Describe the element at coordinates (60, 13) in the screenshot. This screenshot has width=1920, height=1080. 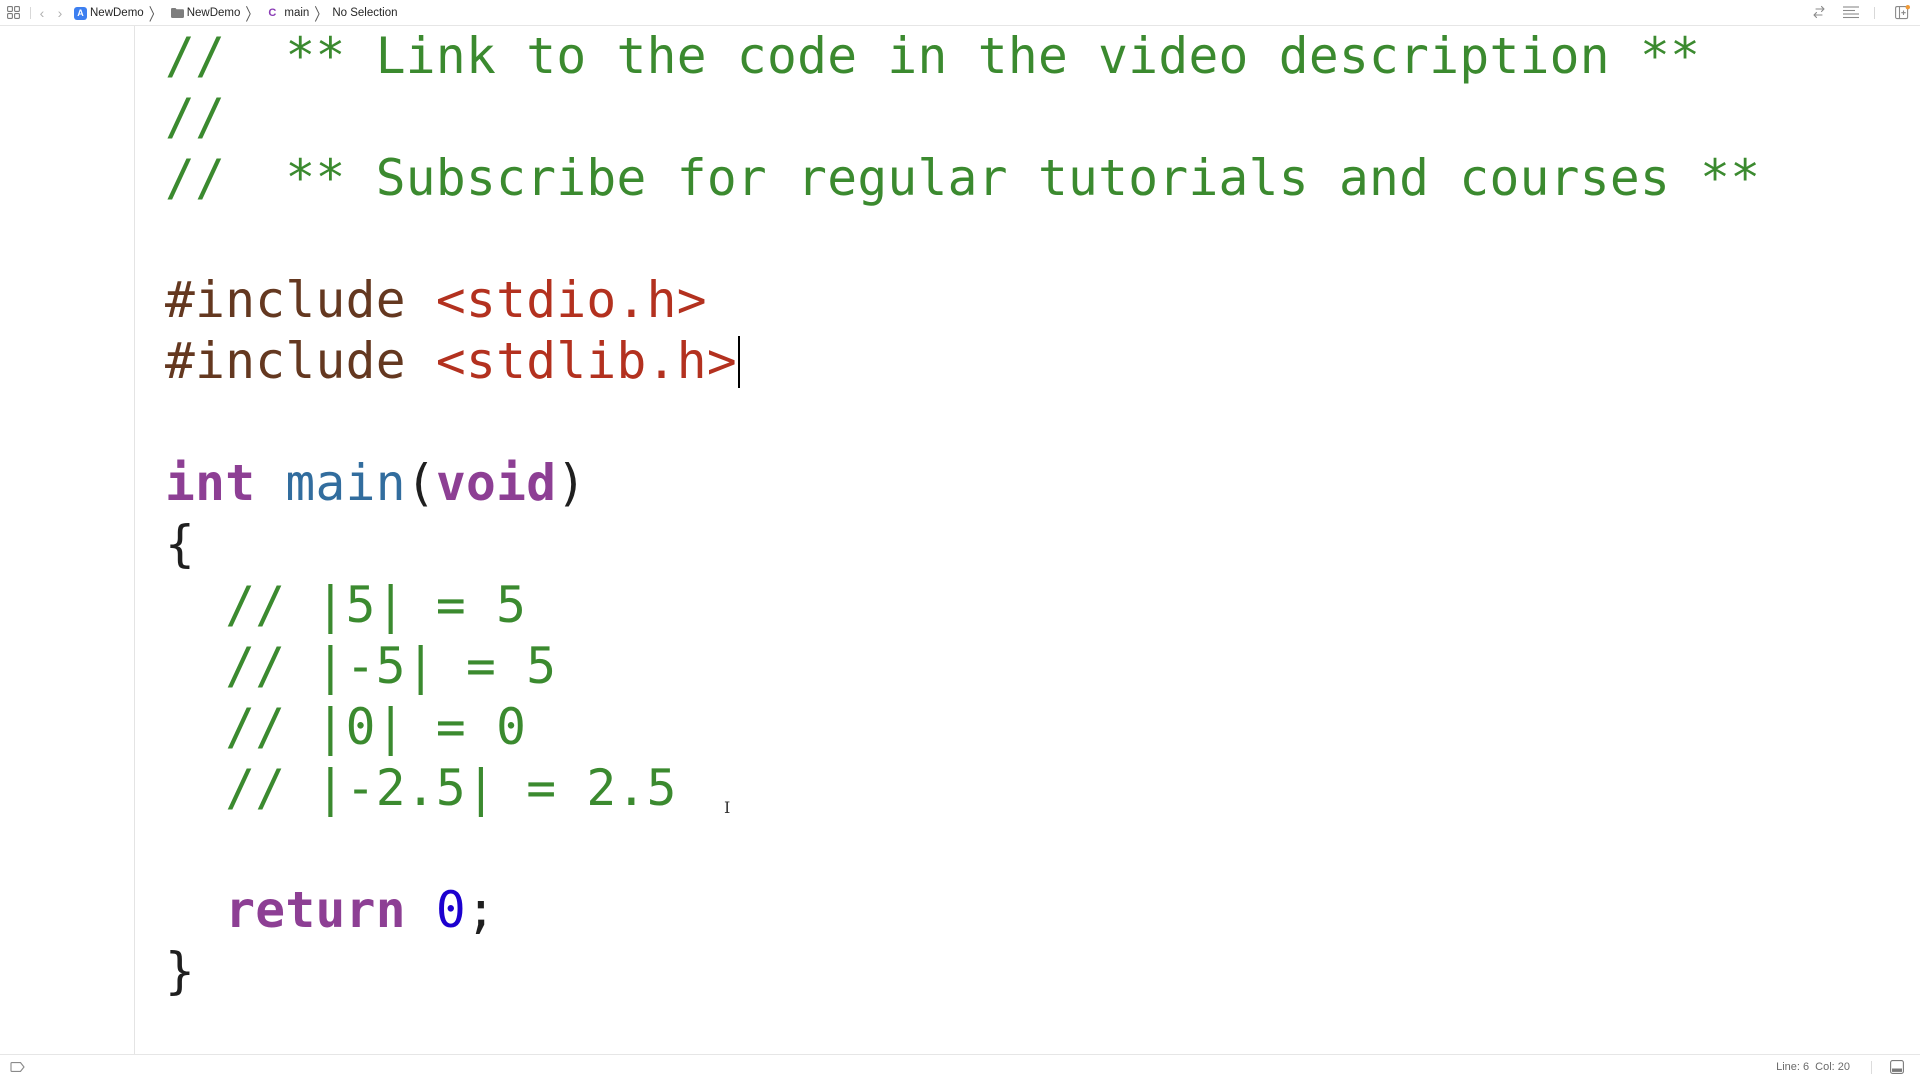
I see `chevron-right-icon: ›` at that location.